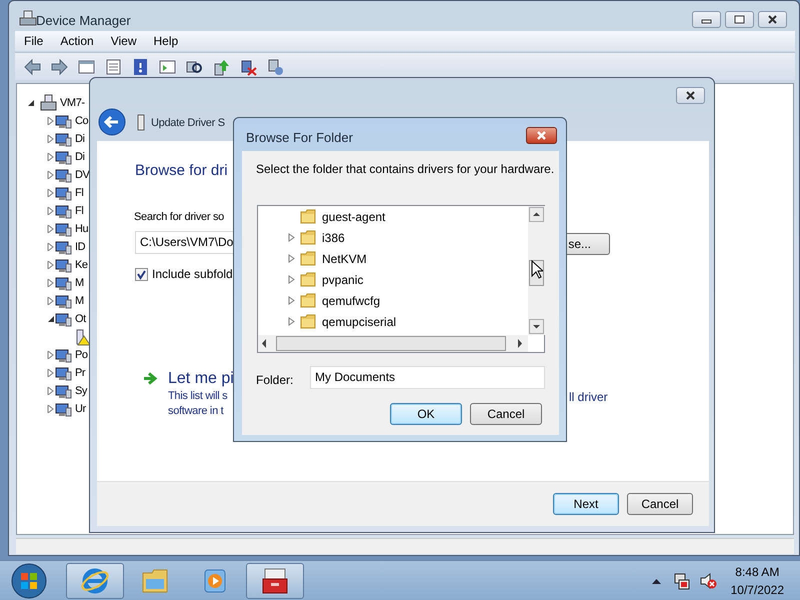  I want to click on vertical-scrollbar, so click(536, 270).